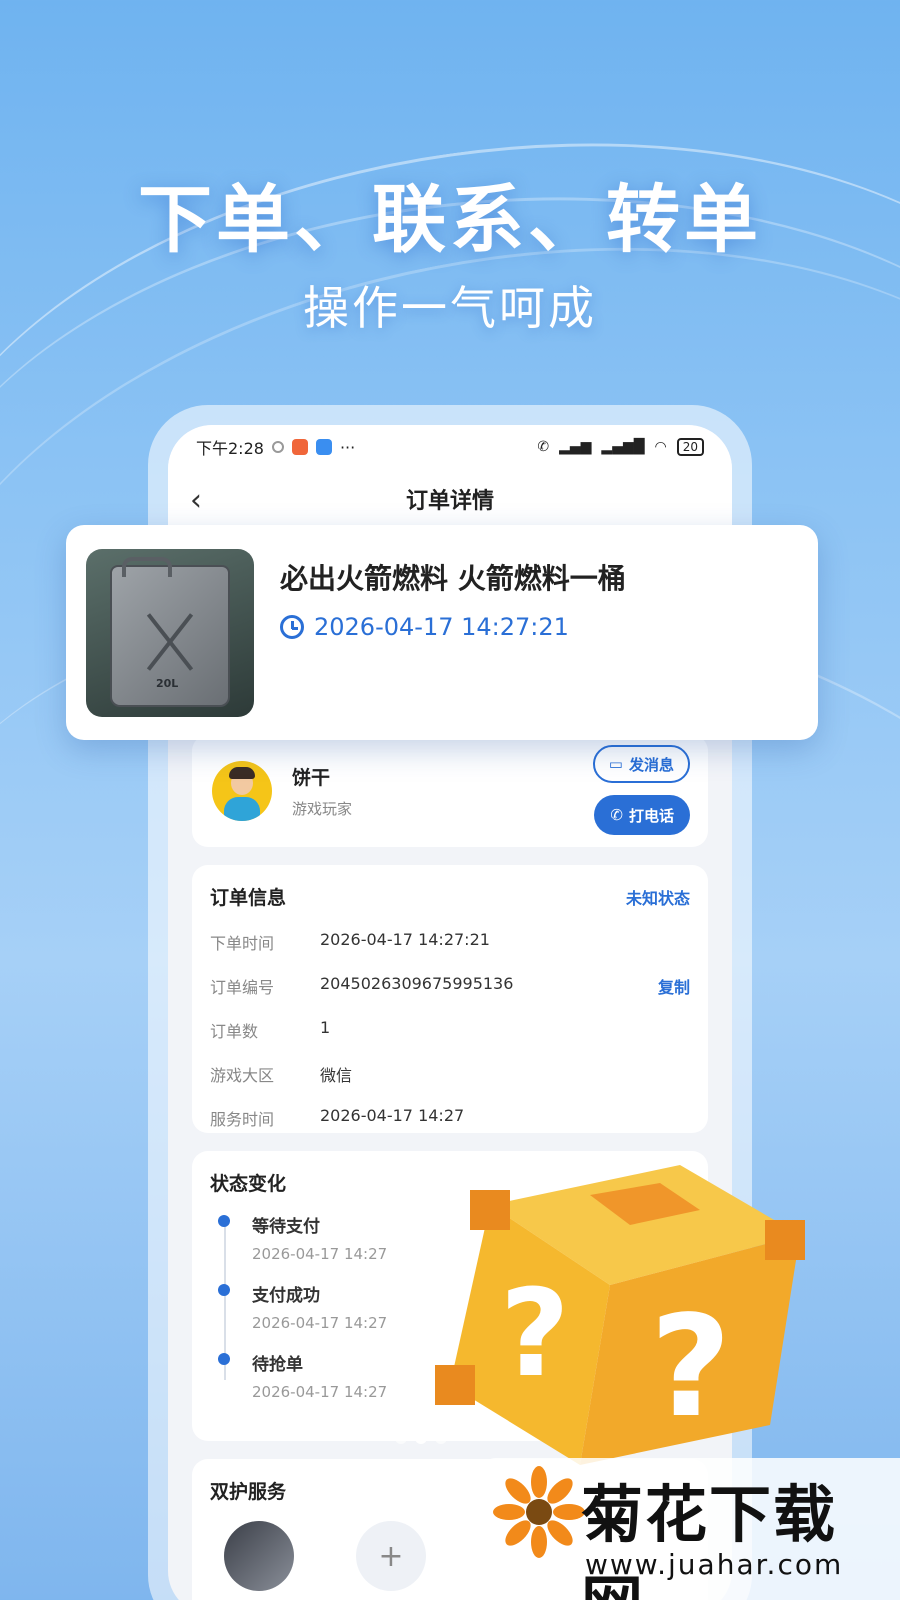 The height and width of the screenshot is (1600, 900). I want to click on mystery-box-illustration: ? ?, so click(620, 1315).